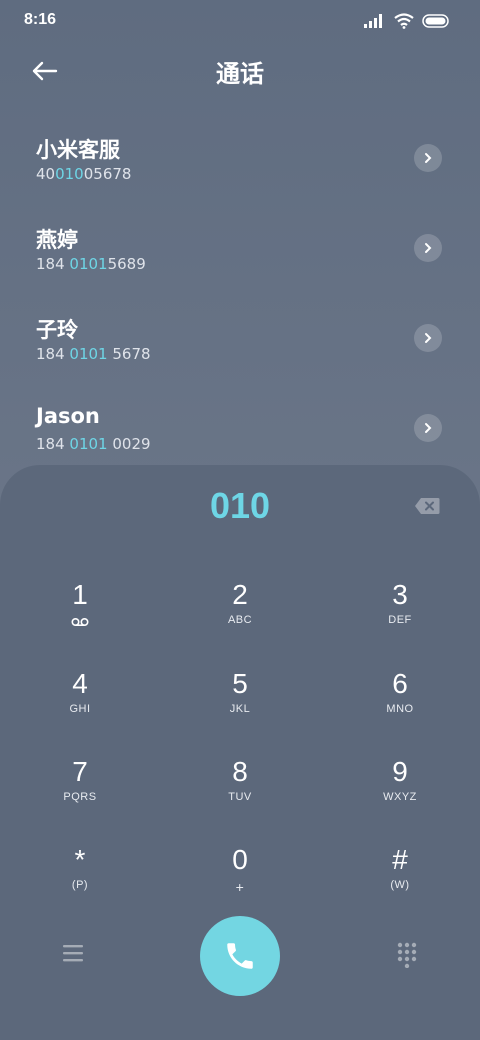  What do you see at coordinates (80, 699) in the screenshot?
I see `dial-key-4: 4 GHI` at bounding box center [80, 699].